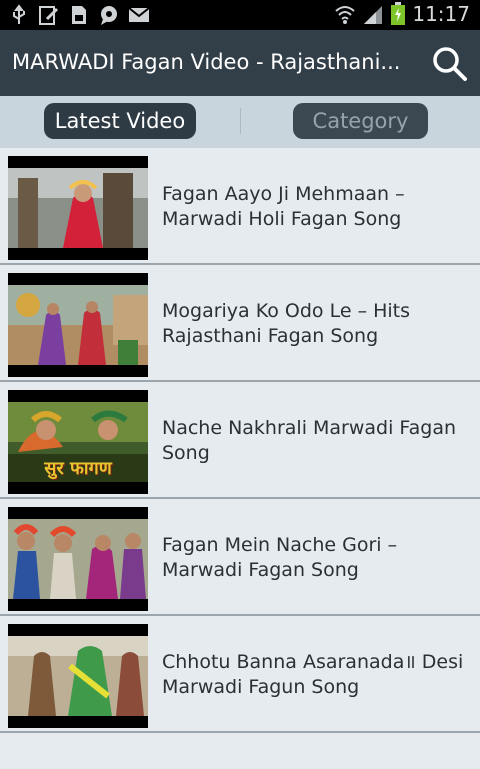  Describe the element at coordinates (240, 15) in the screenshot. I see `status-bar: 11:17` at that location.